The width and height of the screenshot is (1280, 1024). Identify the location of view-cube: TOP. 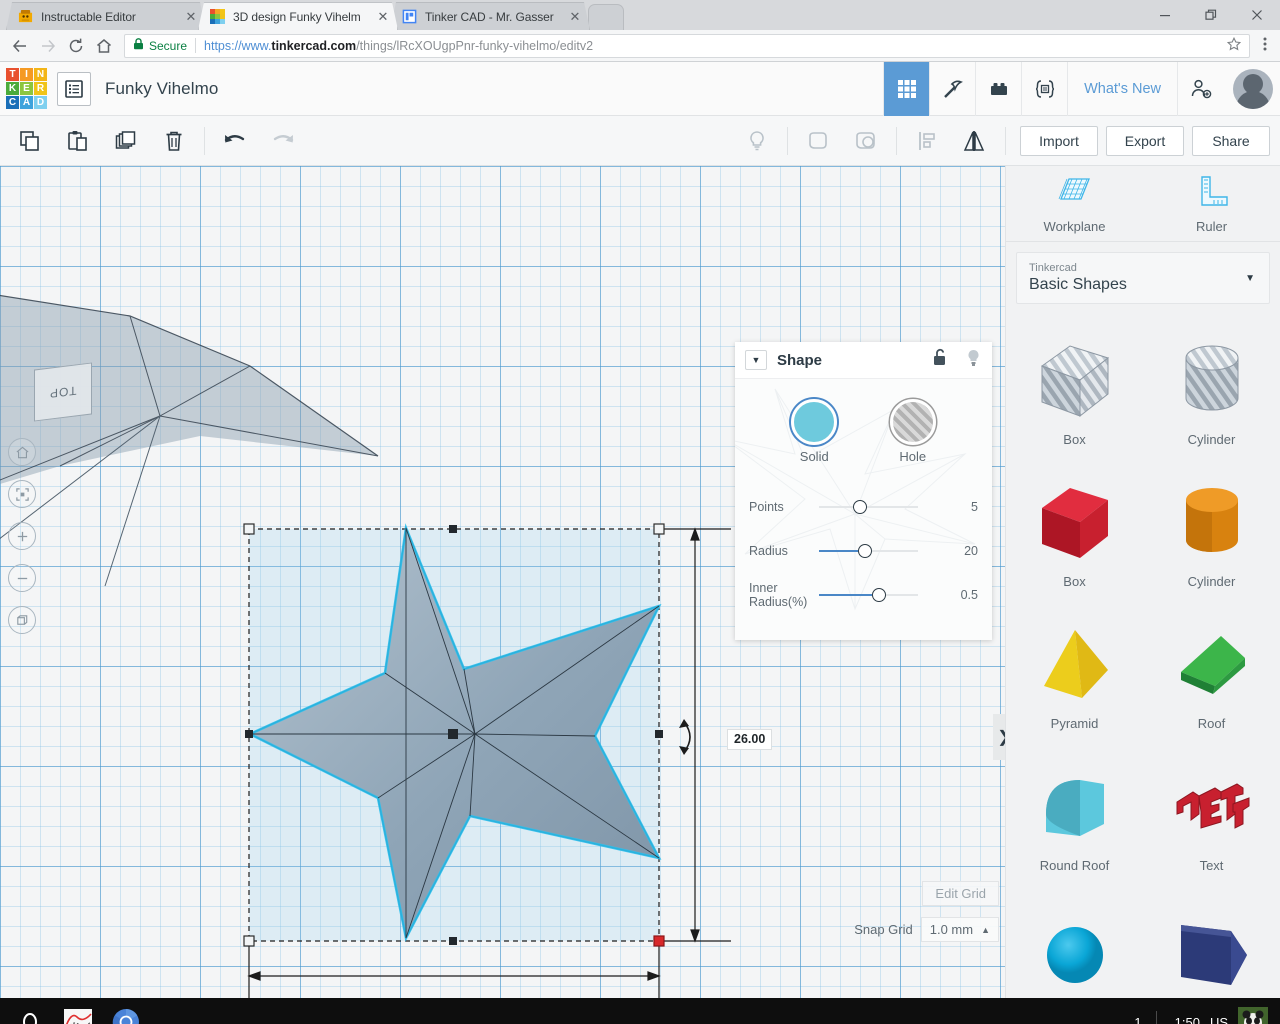
(63, 392).